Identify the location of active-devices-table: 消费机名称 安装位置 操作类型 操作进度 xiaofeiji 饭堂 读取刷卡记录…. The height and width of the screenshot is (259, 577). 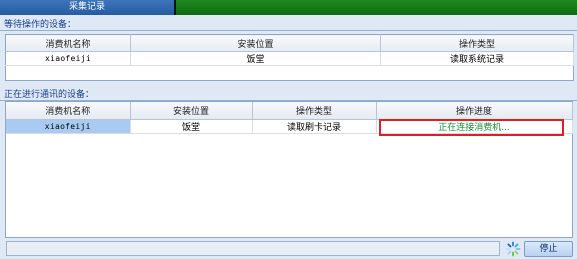
(289, 119).